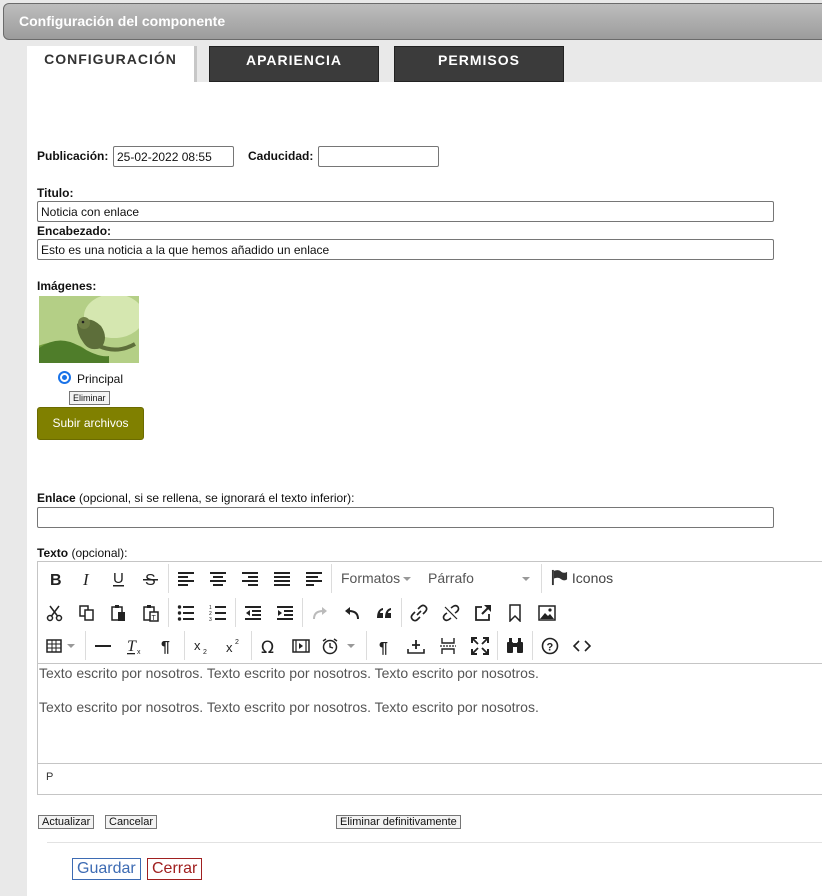 This screenshot has height=896, width=822. What do you see at coordinates (202, 645) in the screenshot?
I see `subscript-icon: x2` at bounding box center [202, 645].